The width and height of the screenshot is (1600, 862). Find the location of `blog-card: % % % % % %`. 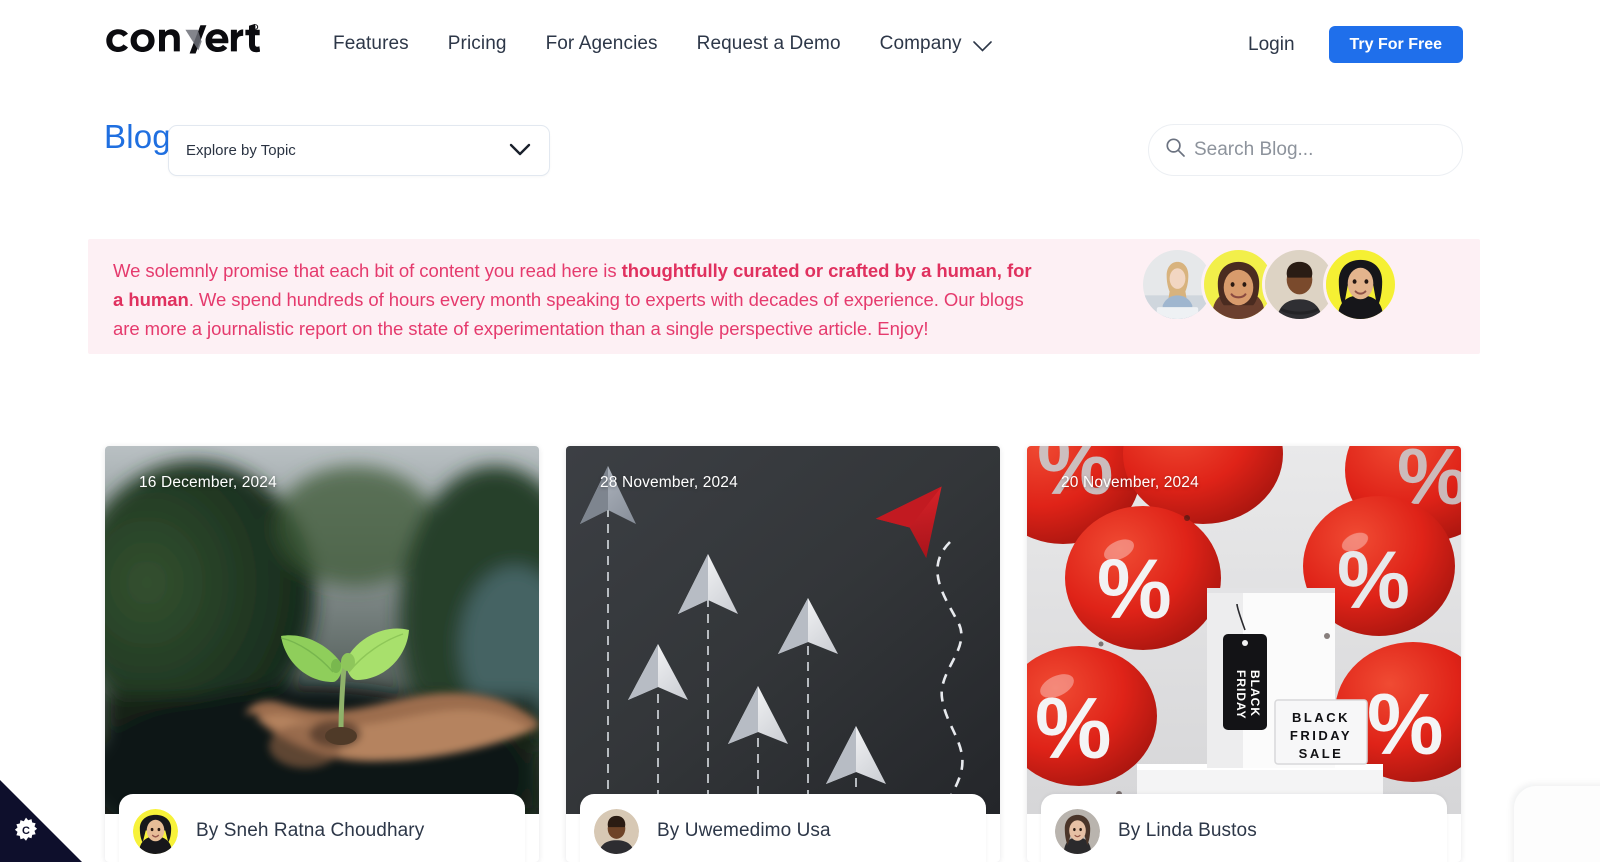

blog-card: % % % % % % is located at coordinates (1244, 654).